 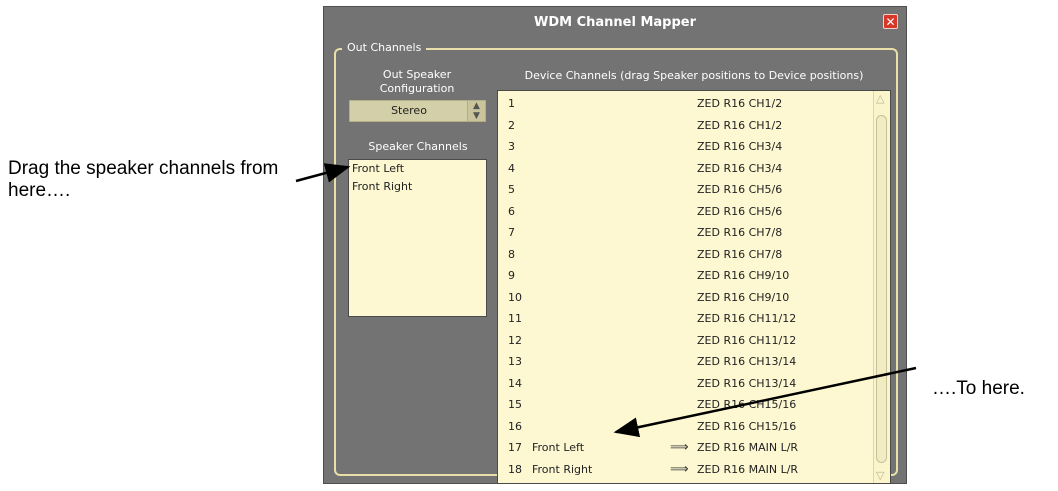 I want to click on arrow-right, so click(x=765, y=402).